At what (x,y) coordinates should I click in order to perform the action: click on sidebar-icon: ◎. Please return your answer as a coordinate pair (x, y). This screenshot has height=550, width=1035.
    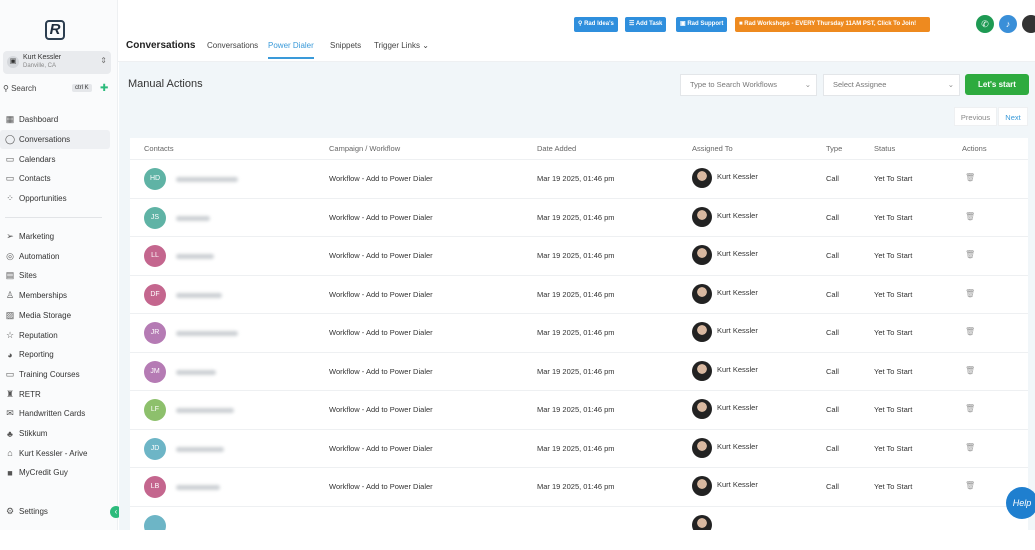
    Looking at the image, I should click on (10, 255).